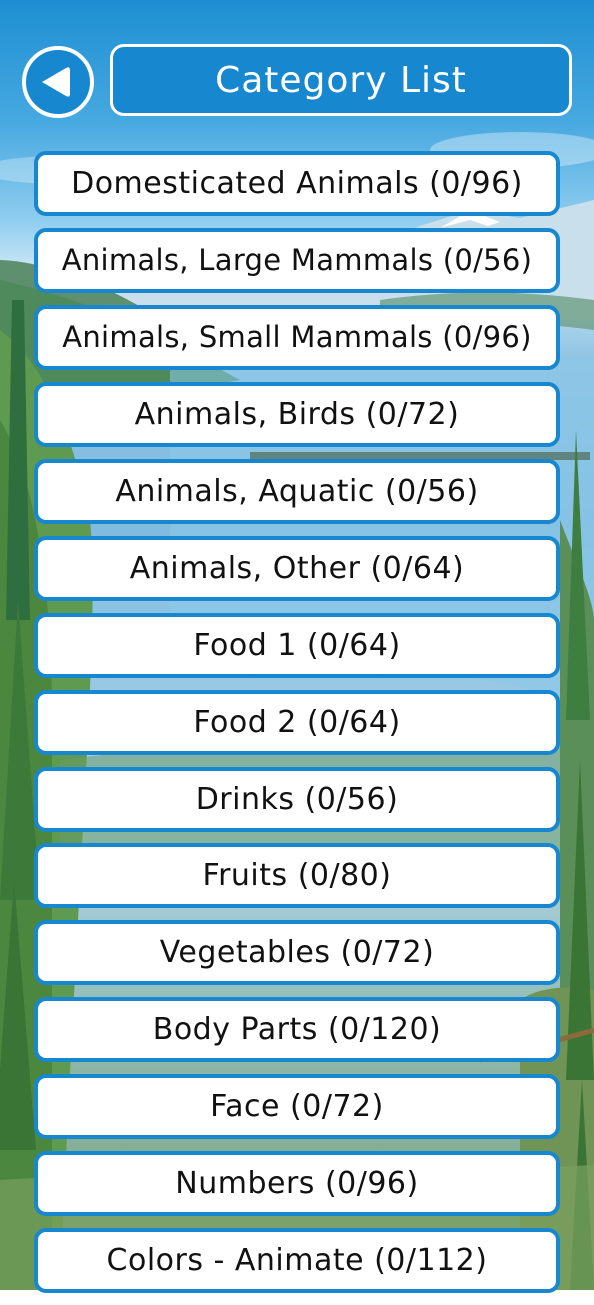 The height and width of the screenshot is (1305, 594). I want to click on category-label: Food 1 (0/64), so click(297, 645).